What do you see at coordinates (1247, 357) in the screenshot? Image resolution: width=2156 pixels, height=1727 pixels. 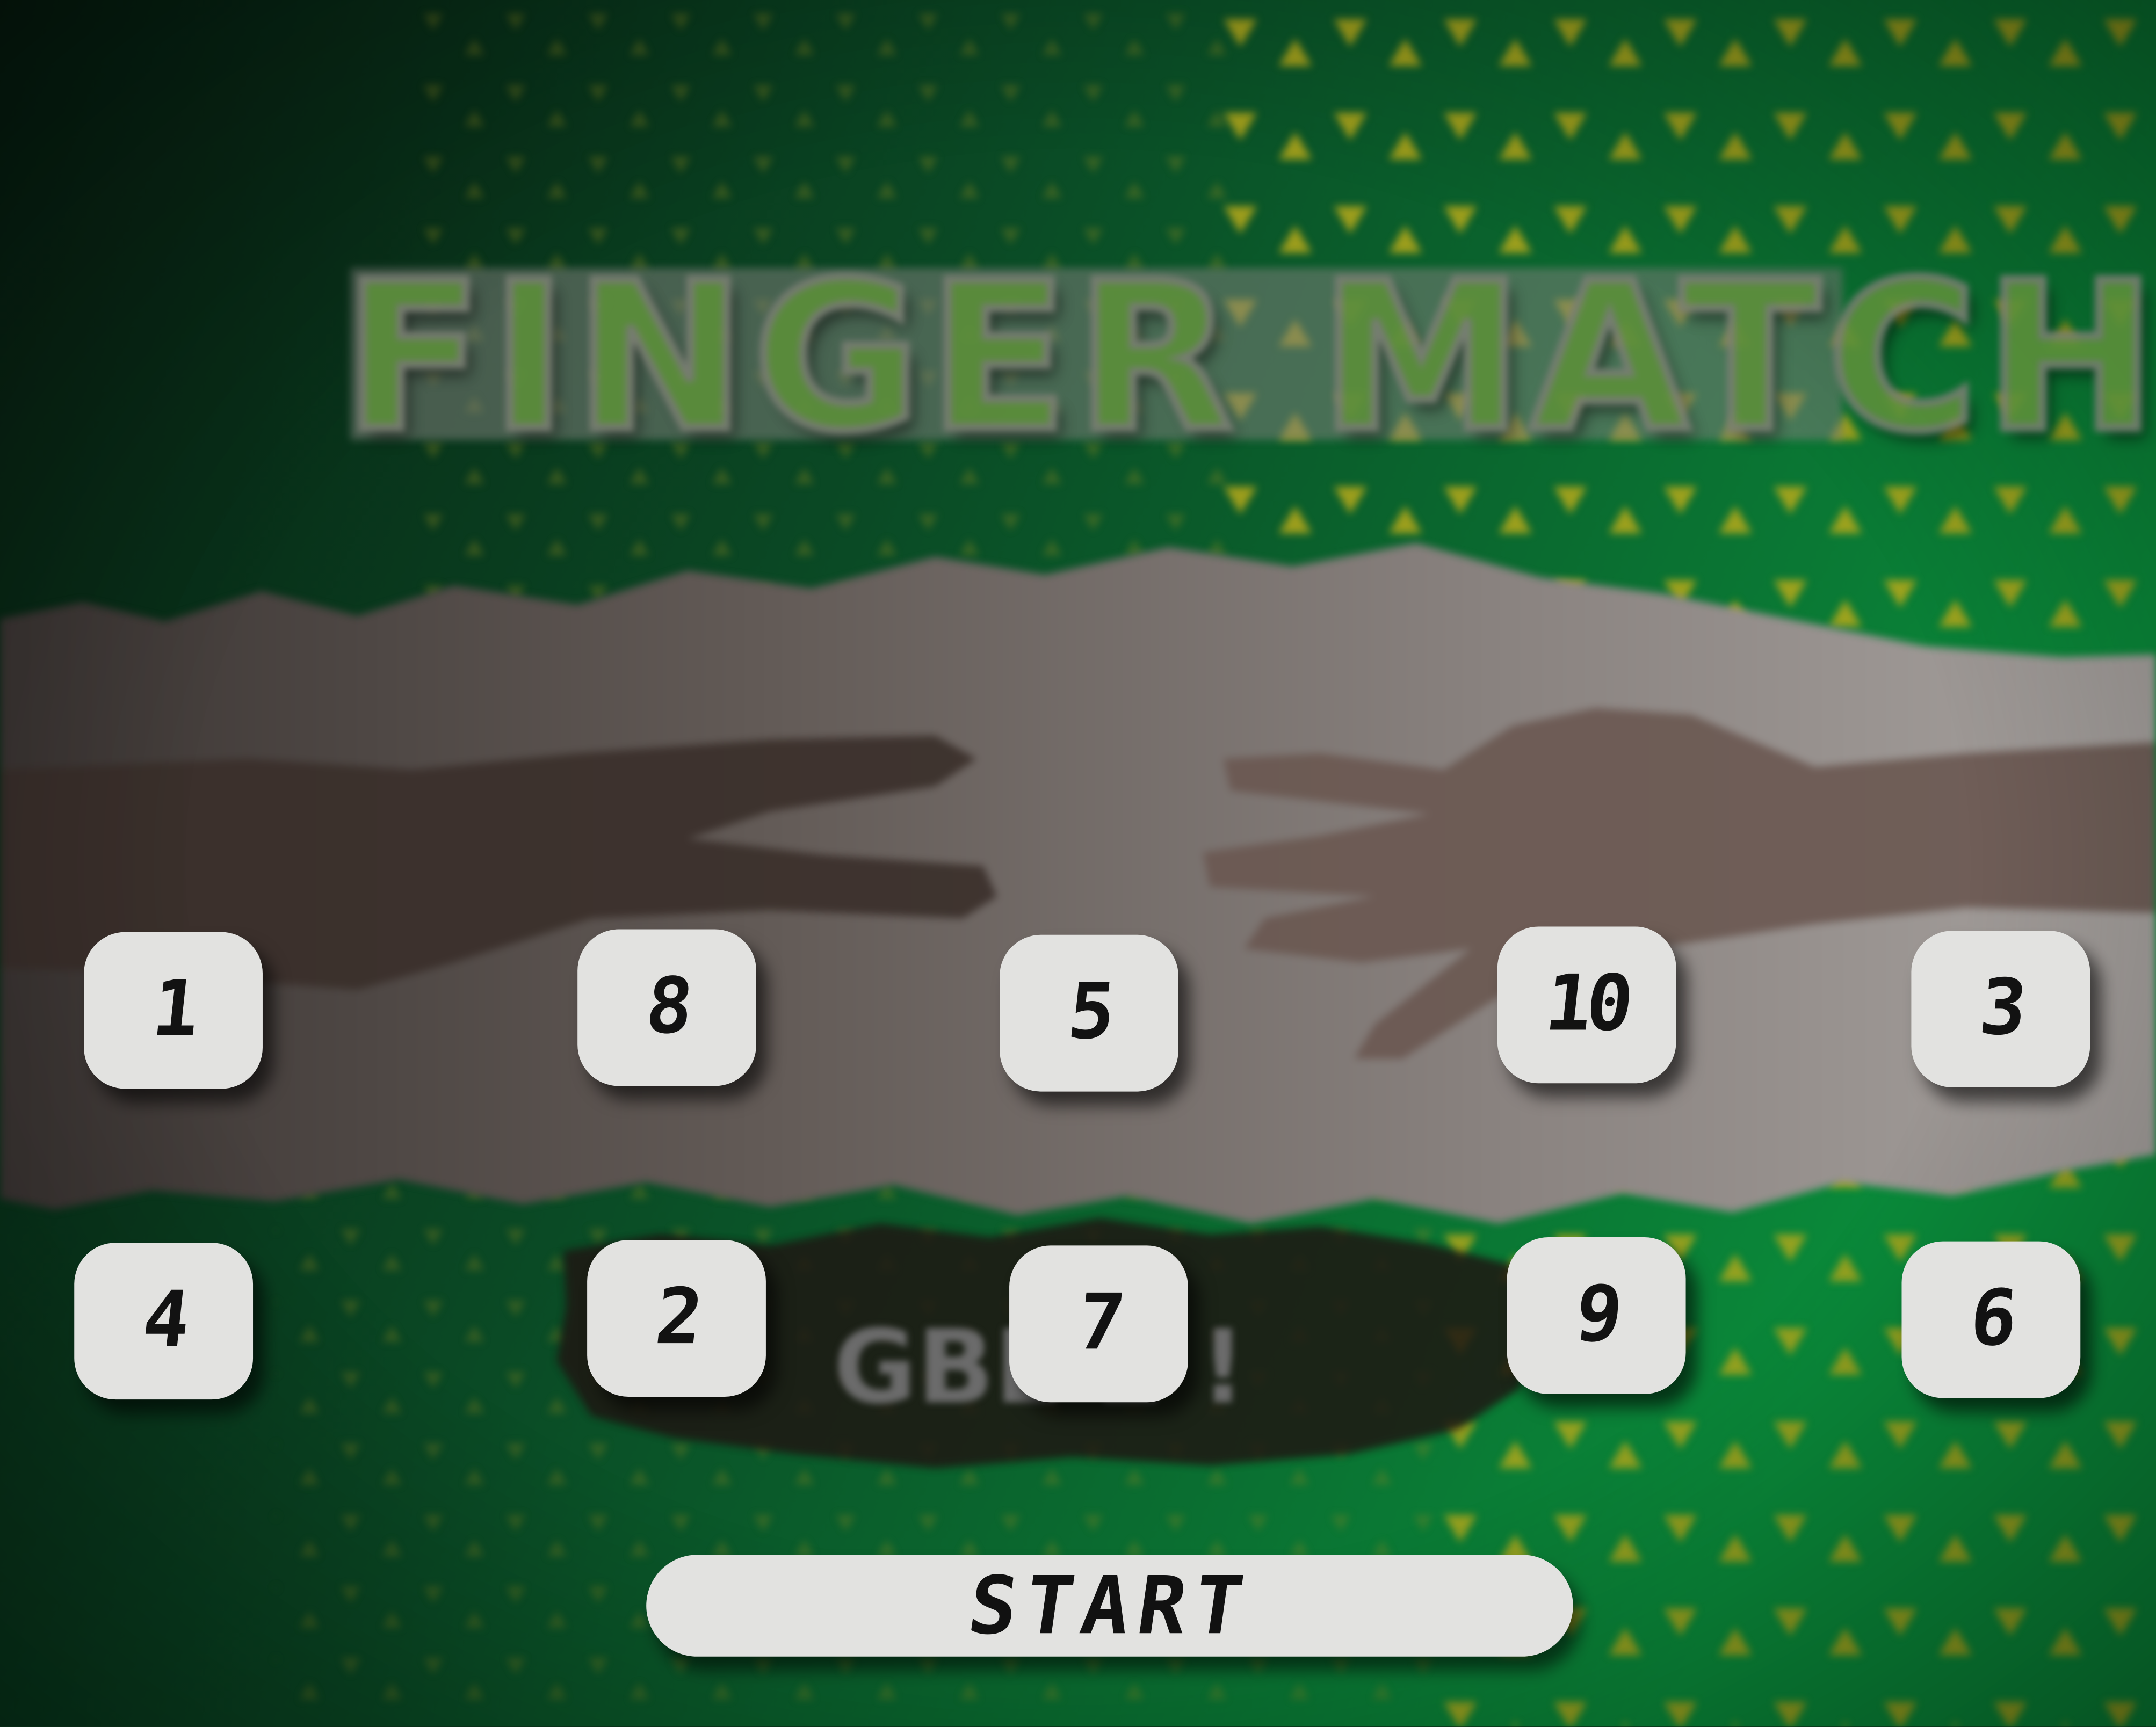 I see `game-title: FINGER MATCH` at bounding box center [1247, 357].